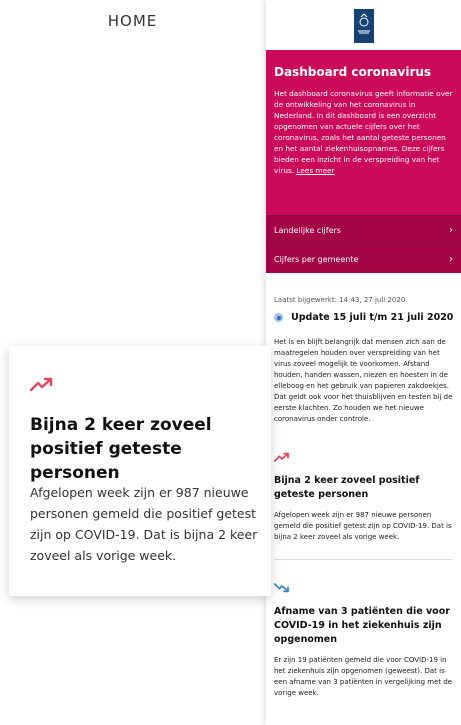 The width and height of the screenshot is (461, 725). Describe the element at coordinates (278, 317) in the screenshot. I see `status-dot-icon` at that location.